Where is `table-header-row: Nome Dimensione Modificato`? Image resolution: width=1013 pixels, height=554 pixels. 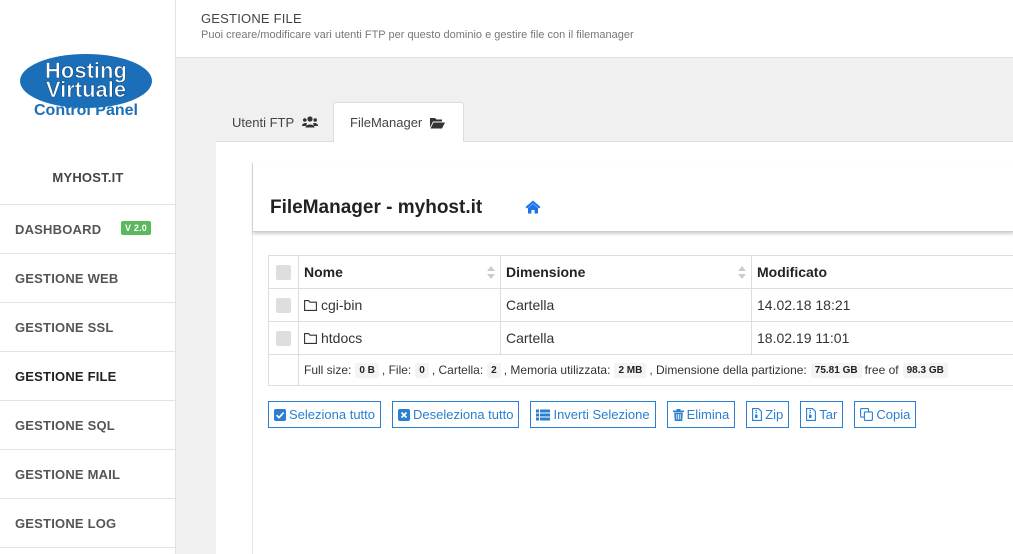
table-header-row: Nome Dimensione Modificato is located at coordinates (641, 272).